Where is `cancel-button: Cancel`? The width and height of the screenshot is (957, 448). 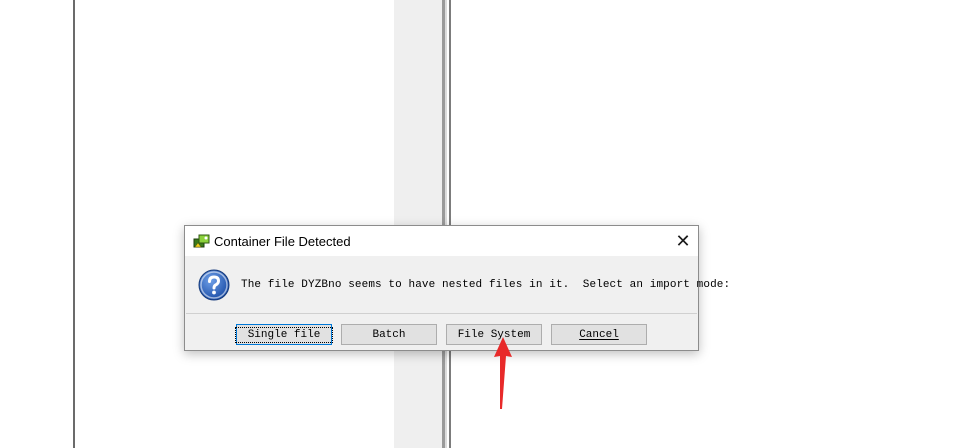
cancel-button: Cancel is located at coordinates (599, 334).